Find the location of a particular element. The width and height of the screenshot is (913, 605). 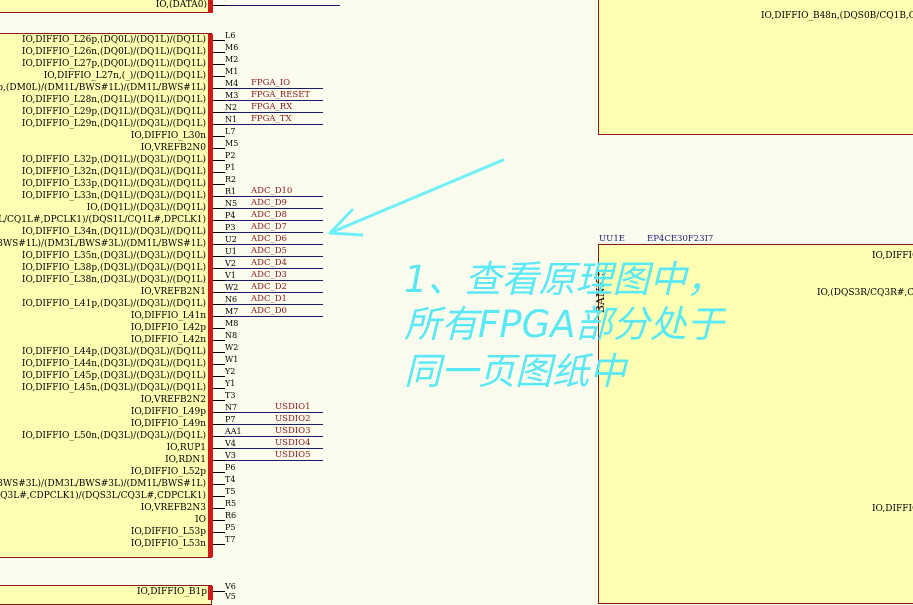

annotation-line-3: 同一页图纸中 is located at coordinates (515, 371).